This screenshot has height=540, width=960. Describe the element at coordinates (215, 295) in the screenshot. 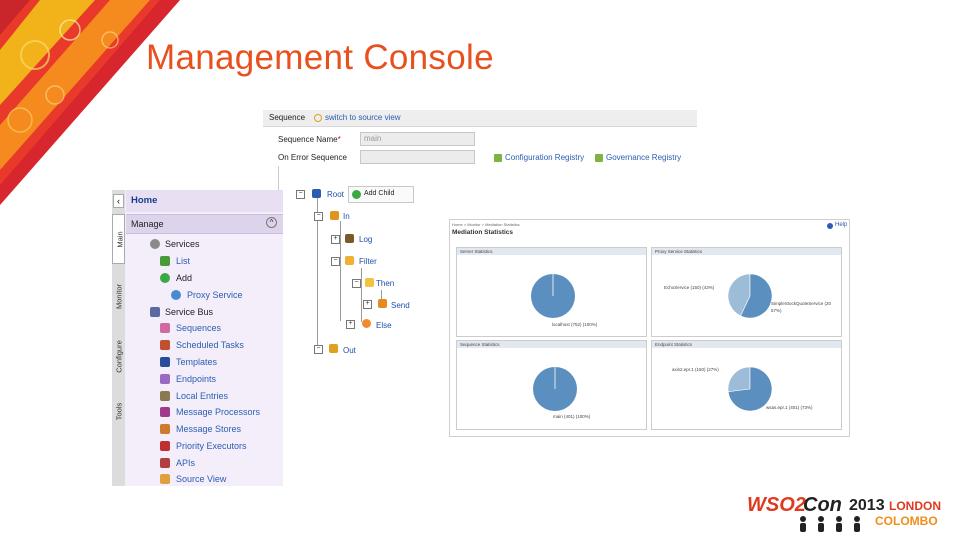

I see `nav-item-label: Proxy Service` at that location.